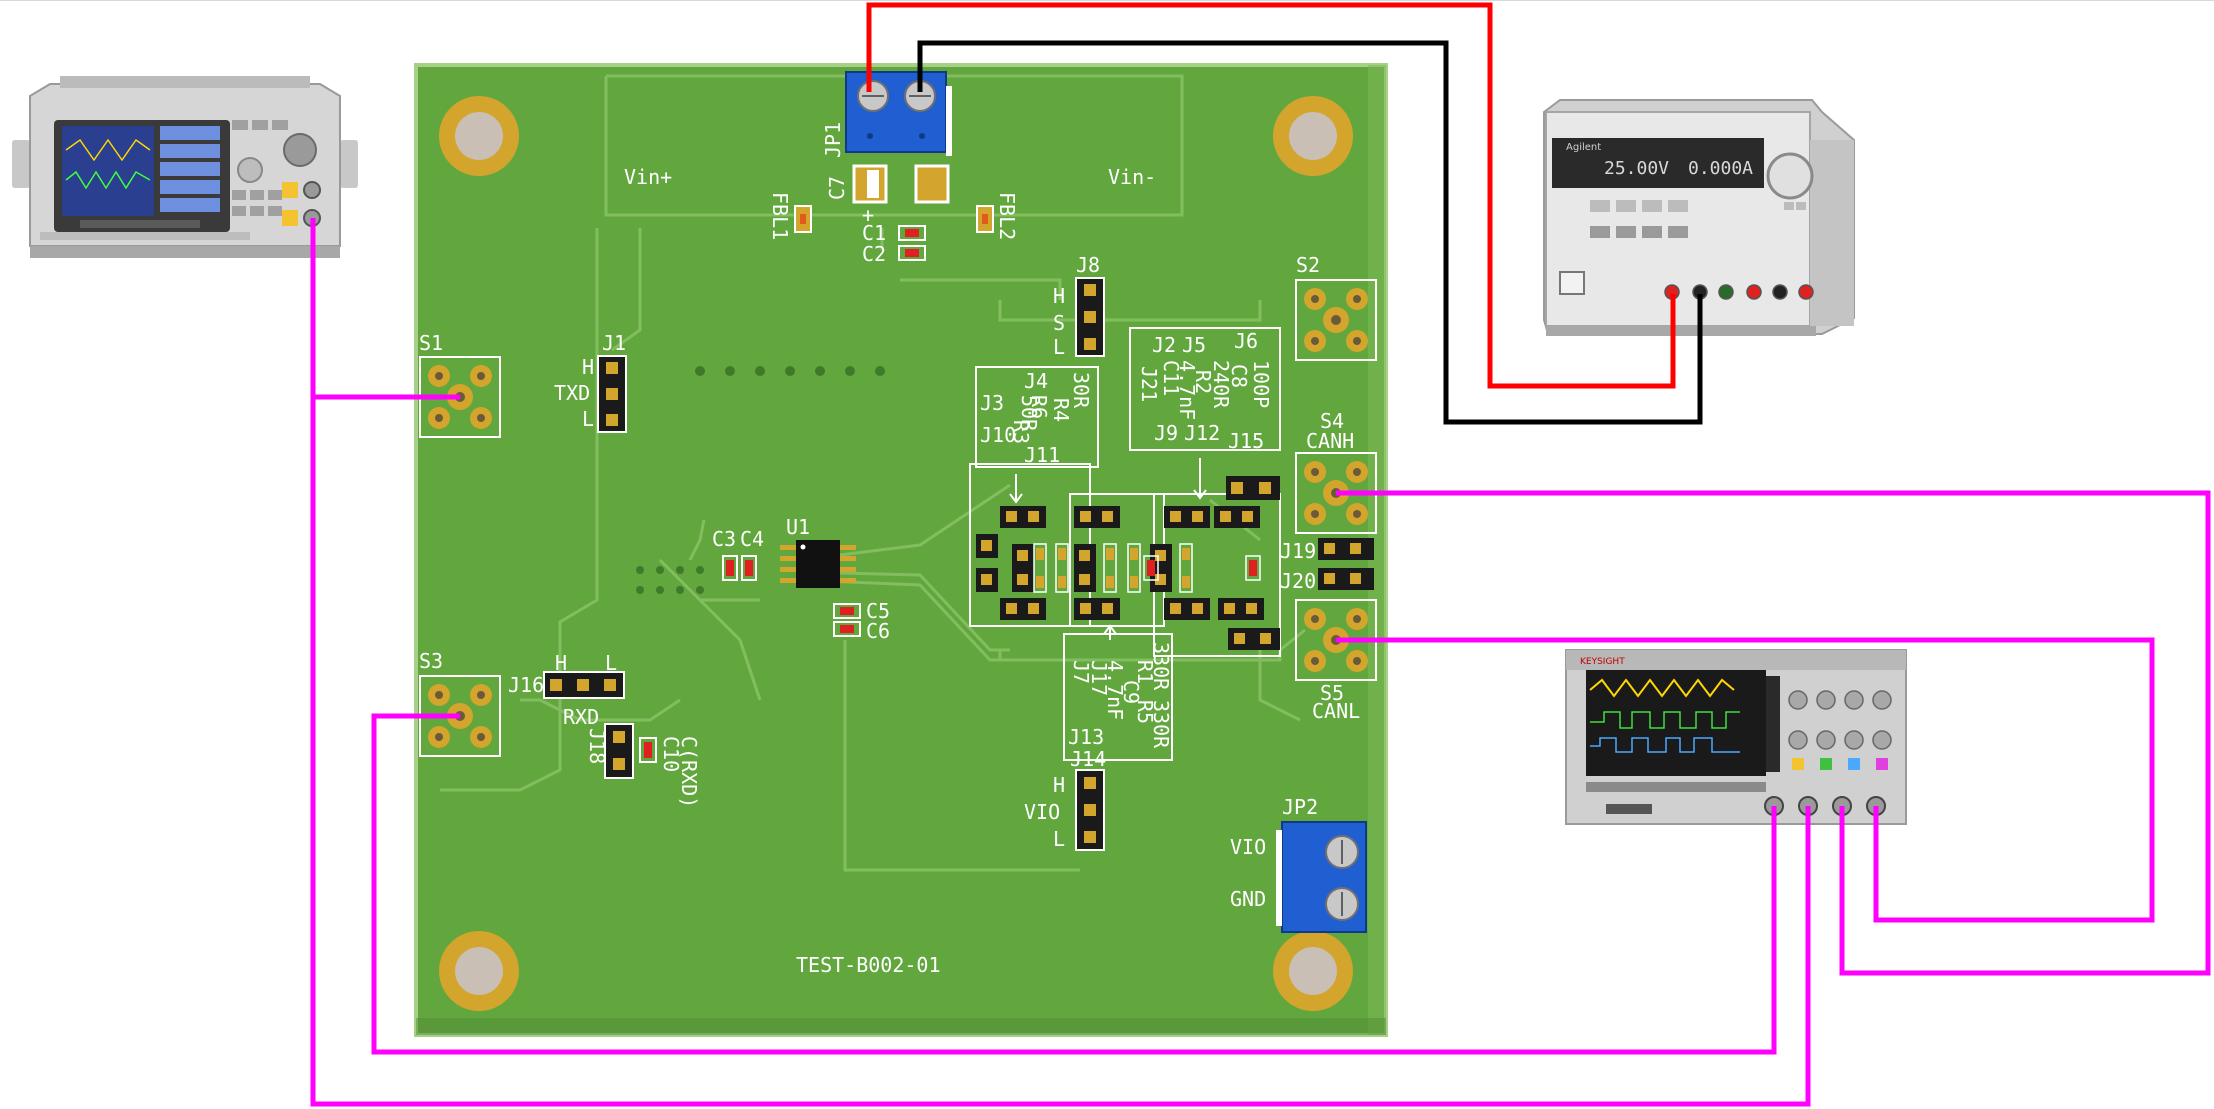 This screenshot has width=2214, height=1109. Describe the element at coordinates (1161, 666) in the screenshot. I see `r330a-label: 330R` at that location.